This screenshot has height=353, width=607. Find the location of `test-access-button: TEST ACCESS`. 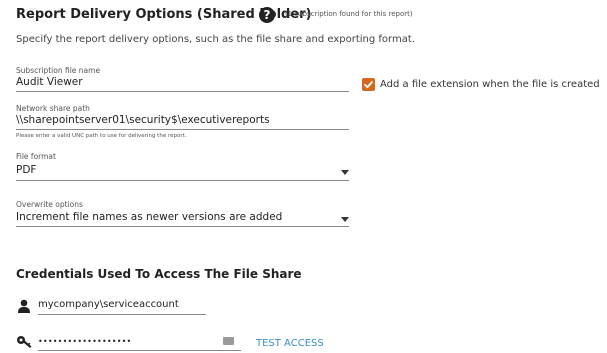

test-access-button: TEST ACCESS is located at coordinates (290, 343).